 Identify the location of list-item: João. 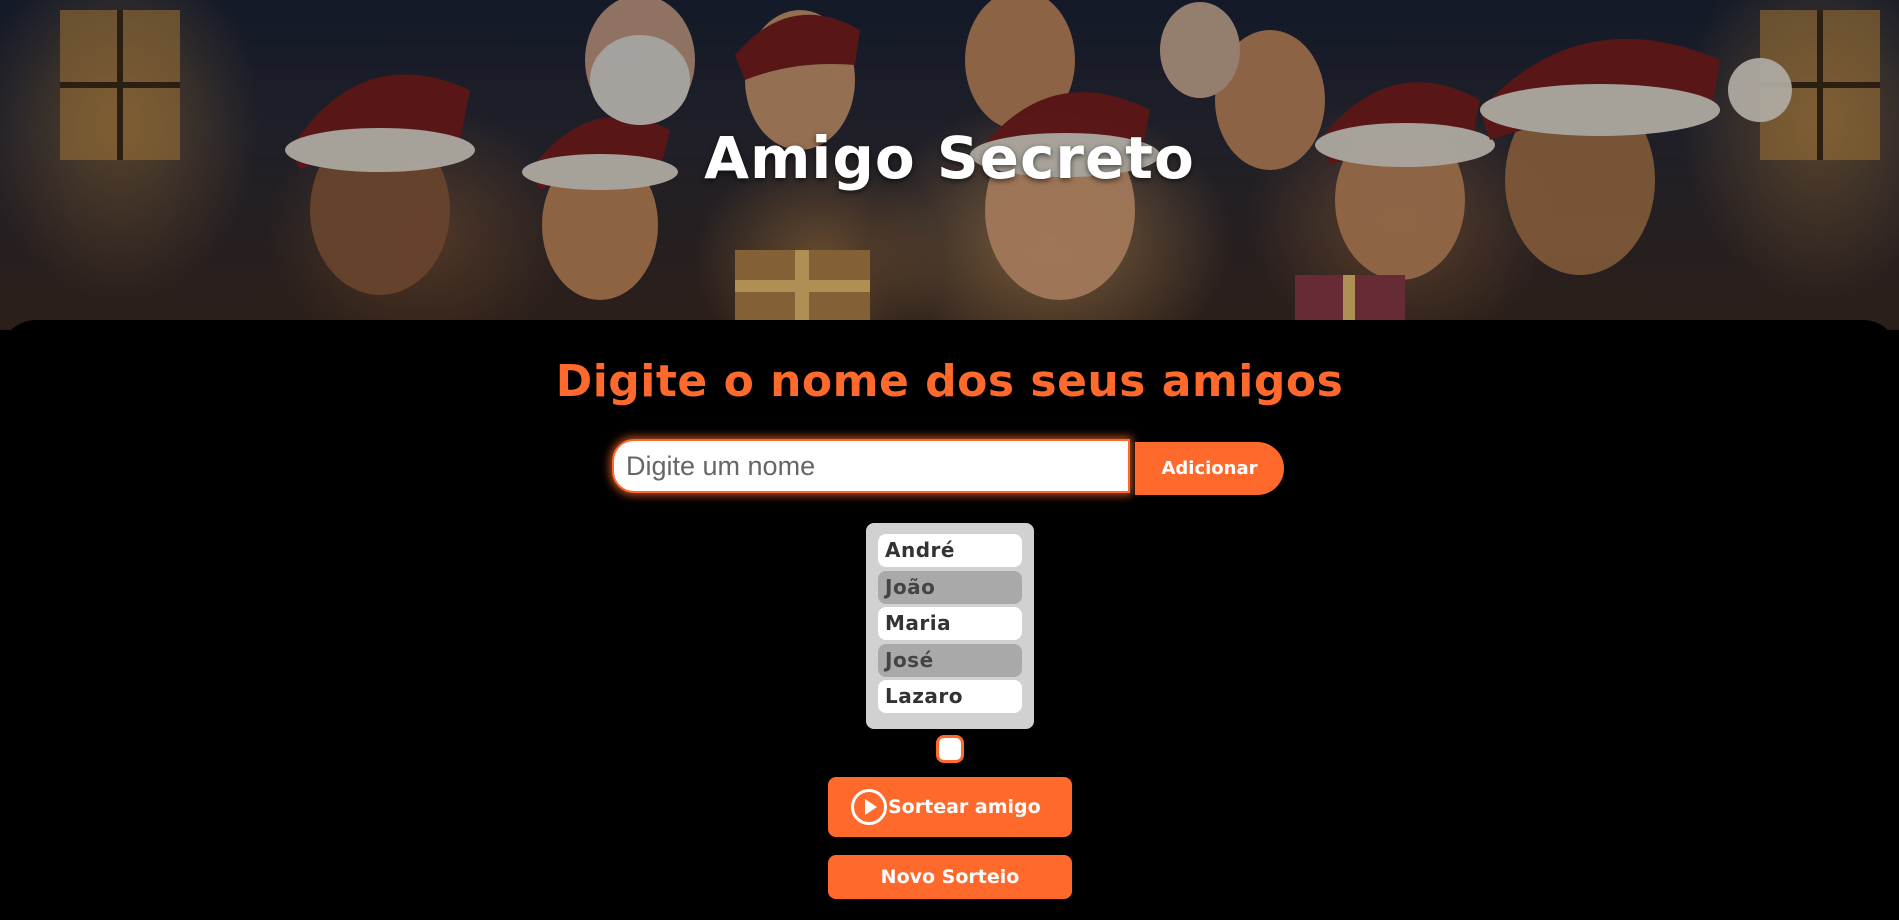
(950, 587).